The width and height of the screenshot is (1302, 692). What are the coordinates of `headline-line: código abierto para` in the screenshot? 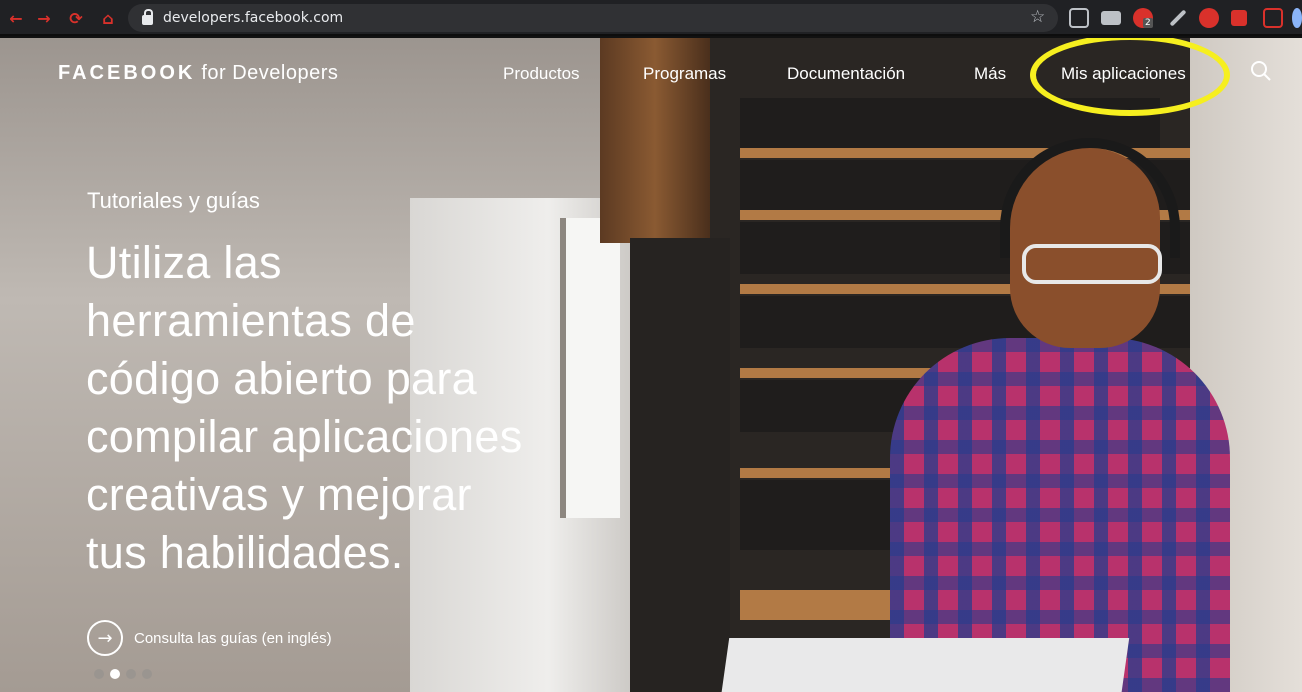 It's located at (281, 378).